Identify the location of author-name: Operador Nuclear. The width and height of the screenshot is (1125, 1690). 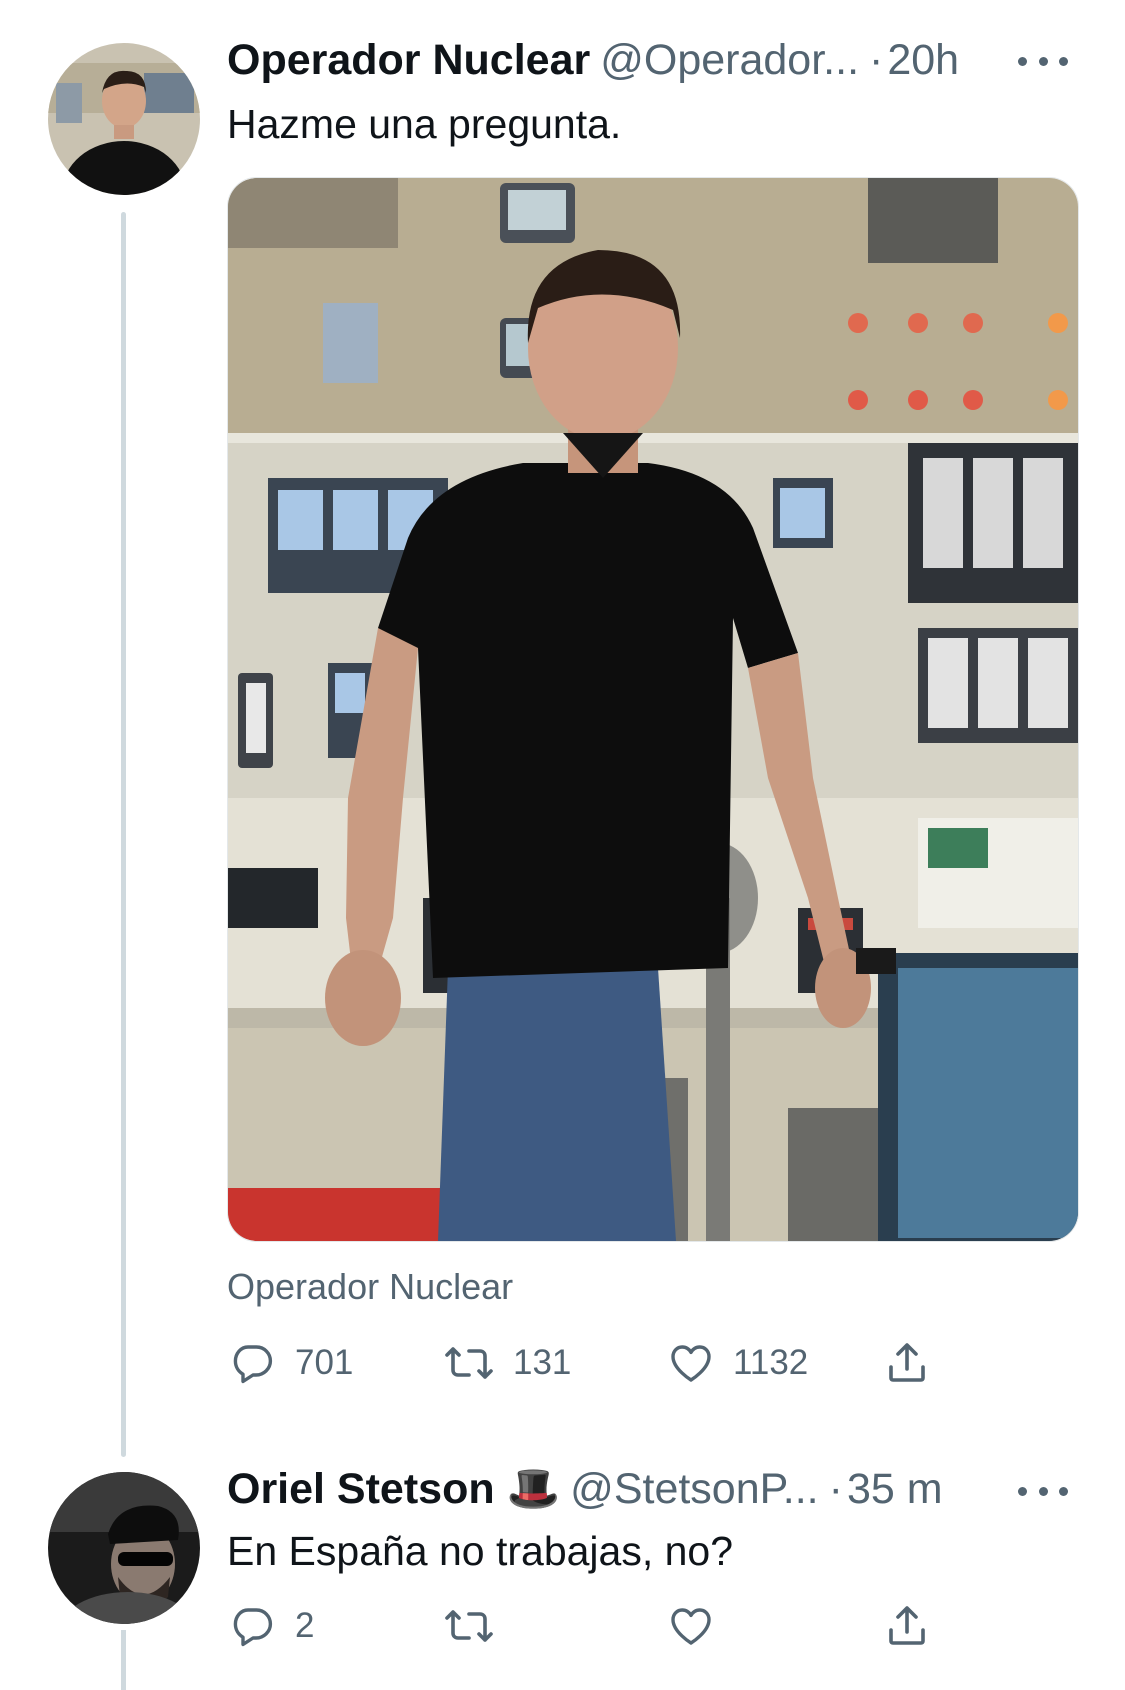
(408, 60).